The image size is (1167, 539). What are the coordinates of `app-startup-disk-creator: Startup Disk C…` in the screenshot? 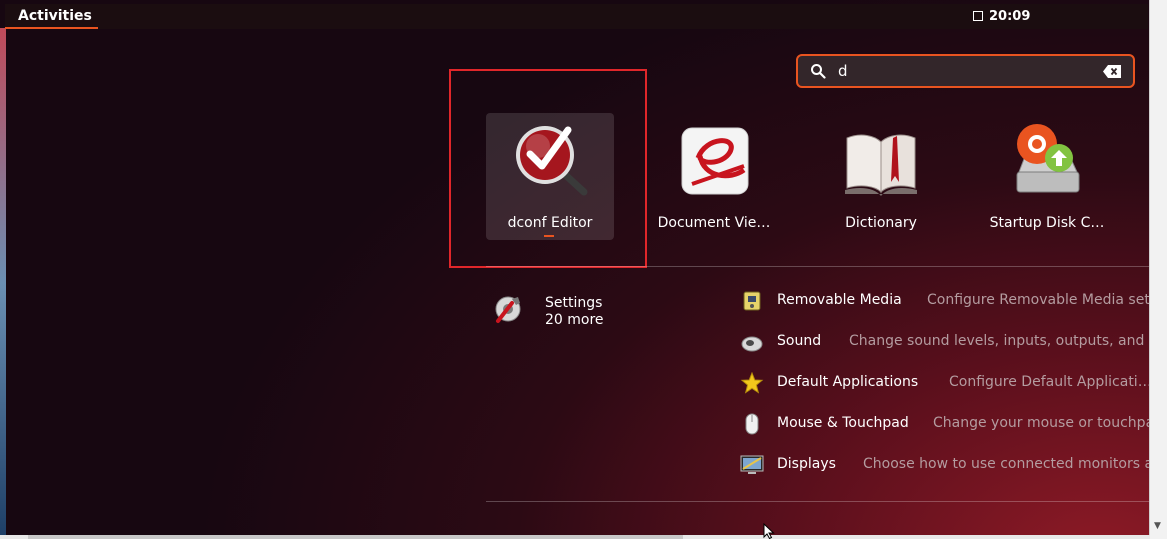 It's located at (1047, 176).